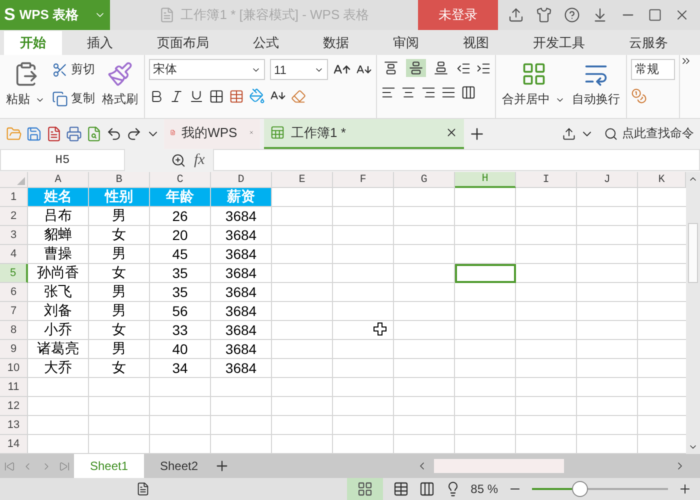 The width and height of the screenshot is (700, 500). What do you see at coordinates (685, 489) in the screenshot?
I see `zoom-in-icon` at bounding box center [685, 489].